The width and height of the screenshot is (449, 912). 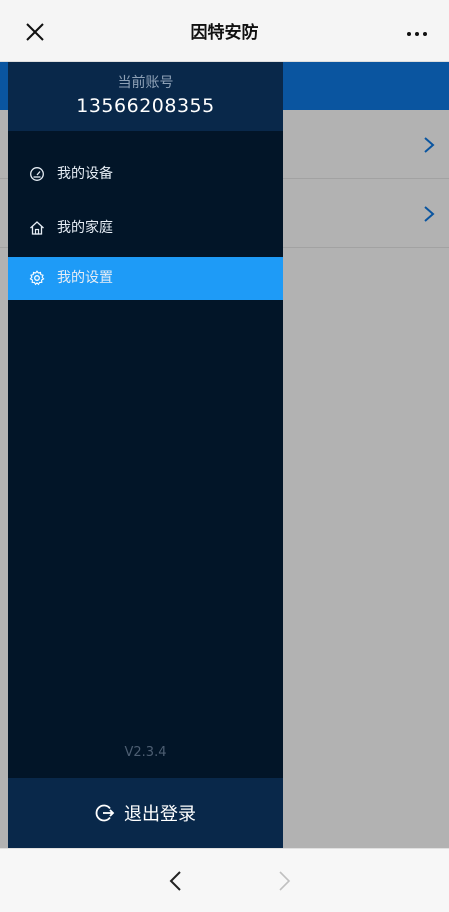 I want to click on version-label: V2.3.4, so click(x=145, y=752).